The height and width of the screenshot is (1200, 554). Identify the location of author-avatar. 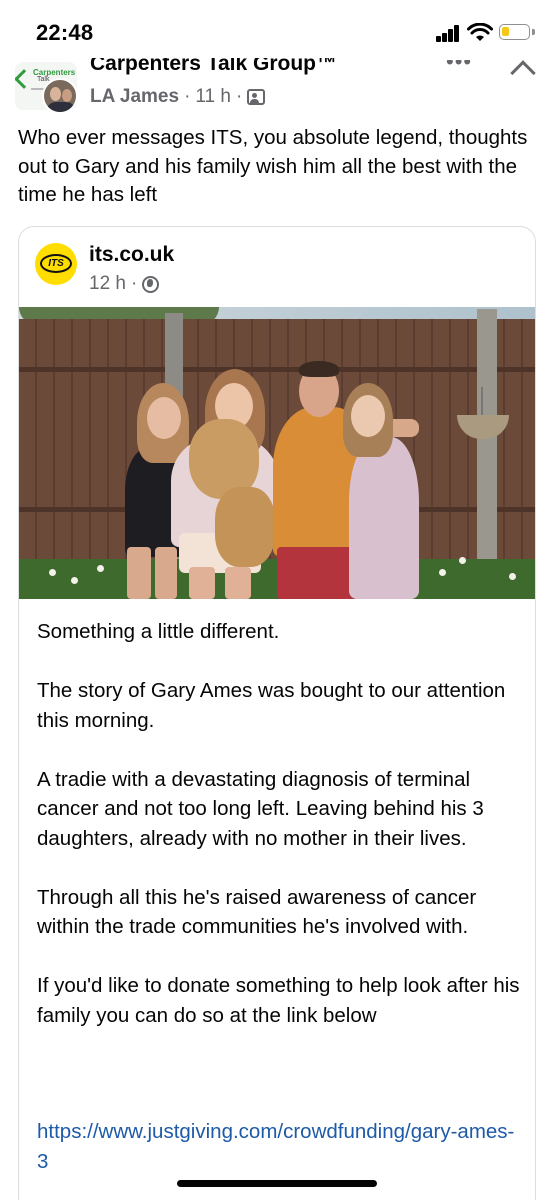
(60, 96).